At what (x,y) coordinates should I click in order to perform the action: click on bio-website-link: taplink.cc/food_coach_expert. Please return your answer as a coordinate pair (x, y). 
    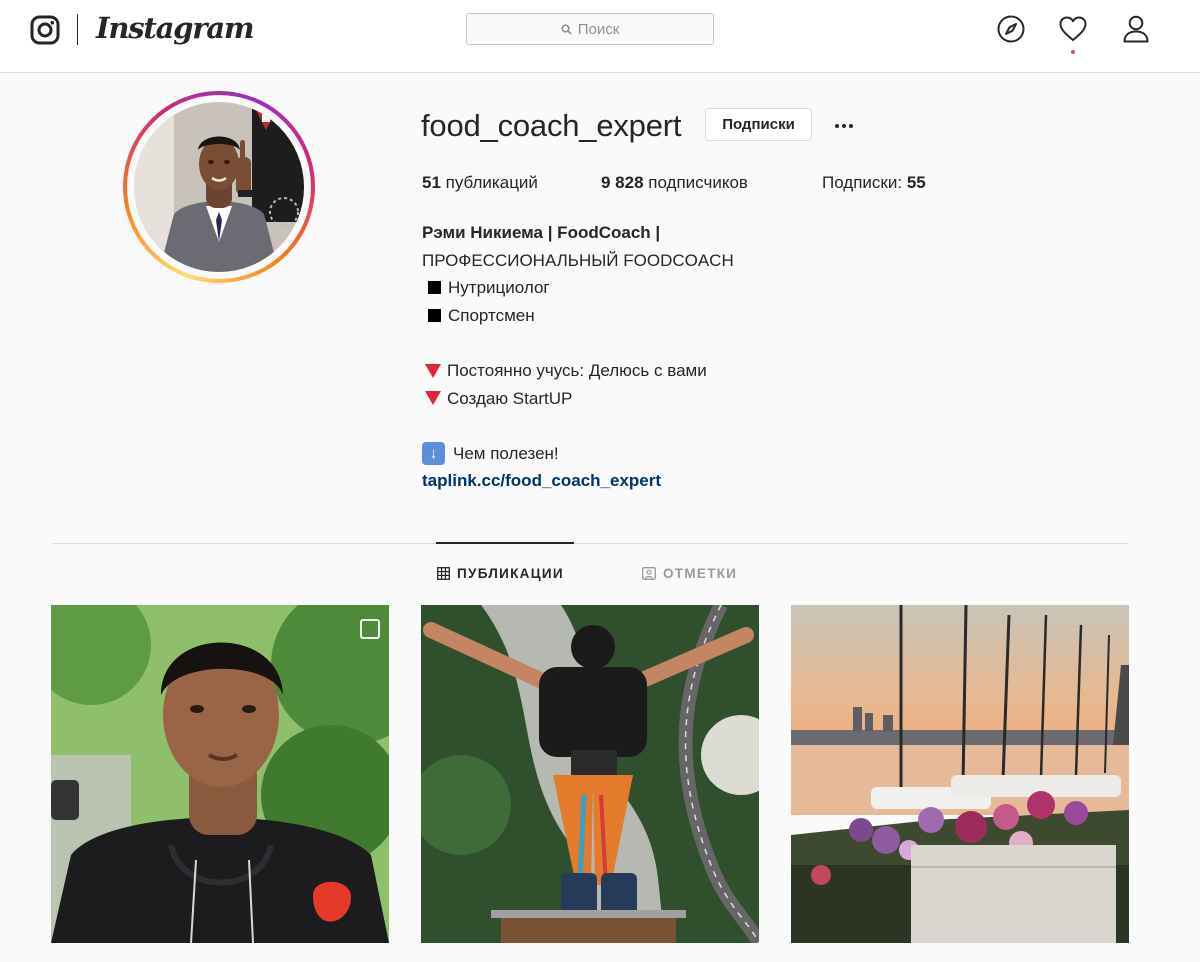
    Looking at the image, I should click on (578, 481).